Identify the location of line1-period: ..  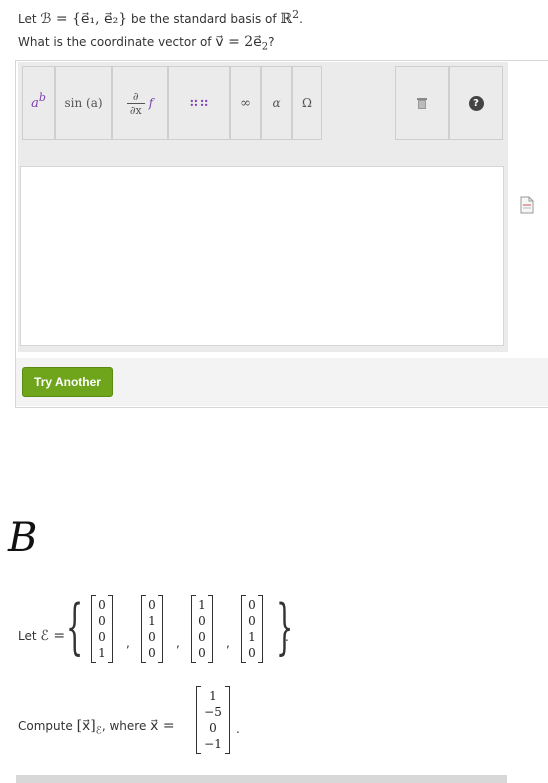
(301, 19).